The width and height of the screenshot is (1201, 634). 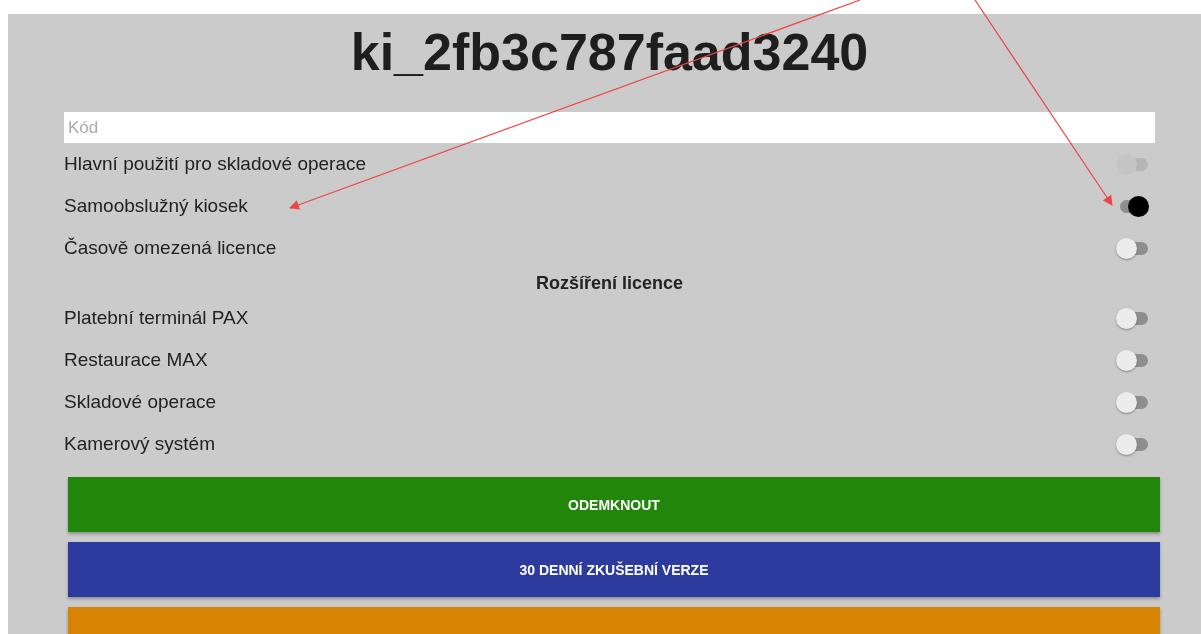 I want to click on setting-label: Samoobslužný kiosek, so click(x=156, y=206).